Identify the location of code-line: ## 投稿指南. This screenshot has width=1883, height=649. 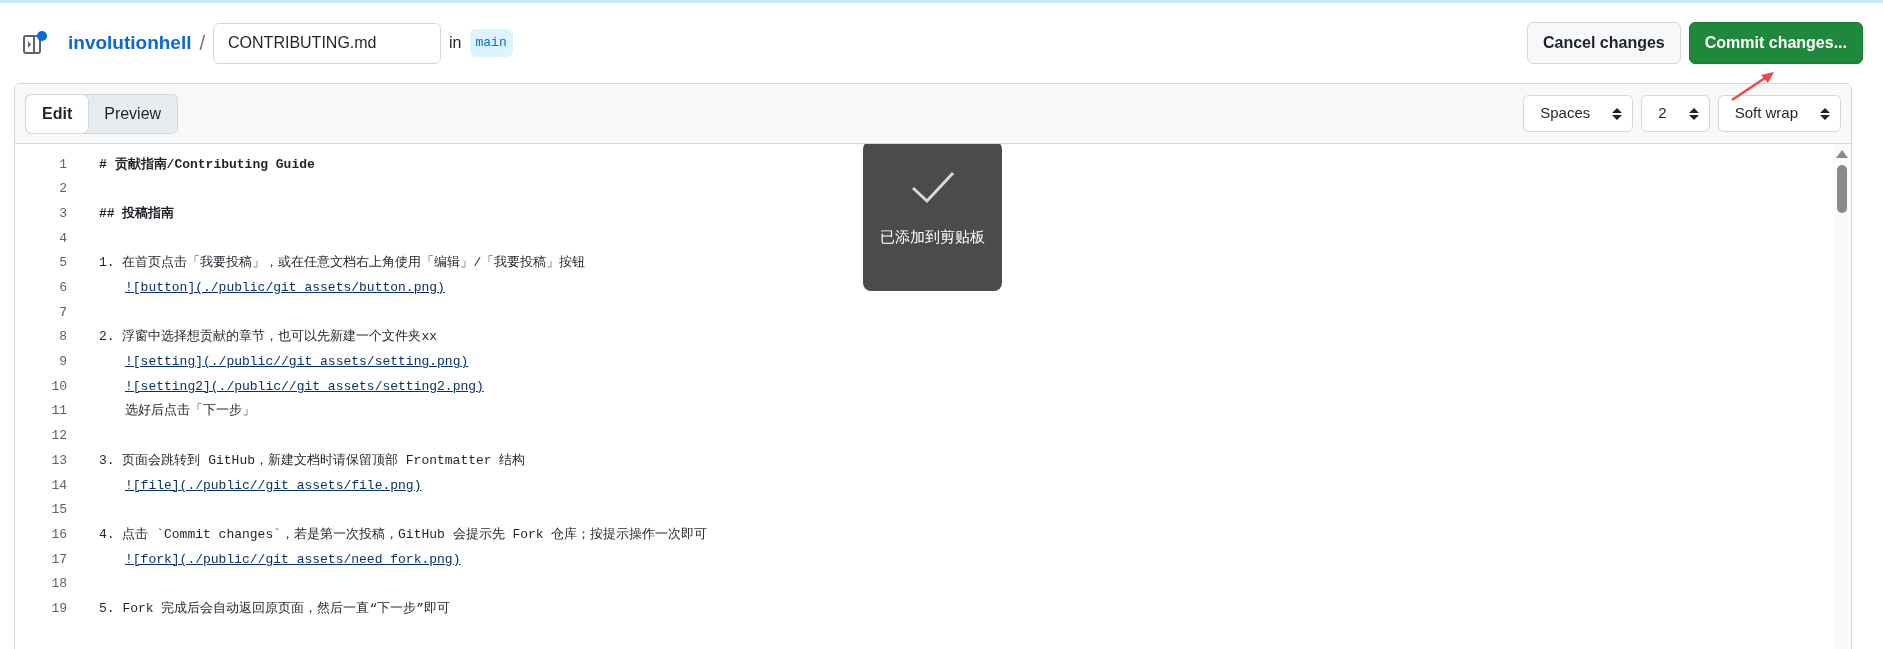
(137, 213).